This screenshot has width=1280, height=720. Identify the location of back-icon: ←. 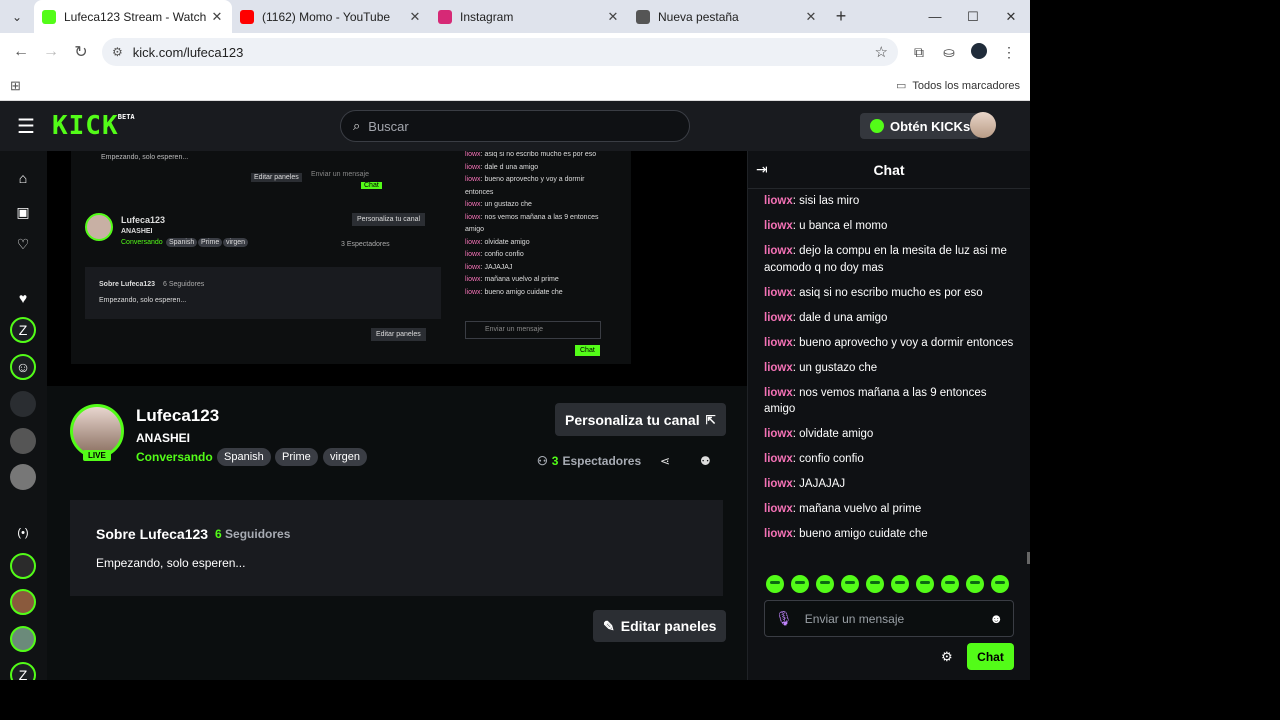
(21, 52).